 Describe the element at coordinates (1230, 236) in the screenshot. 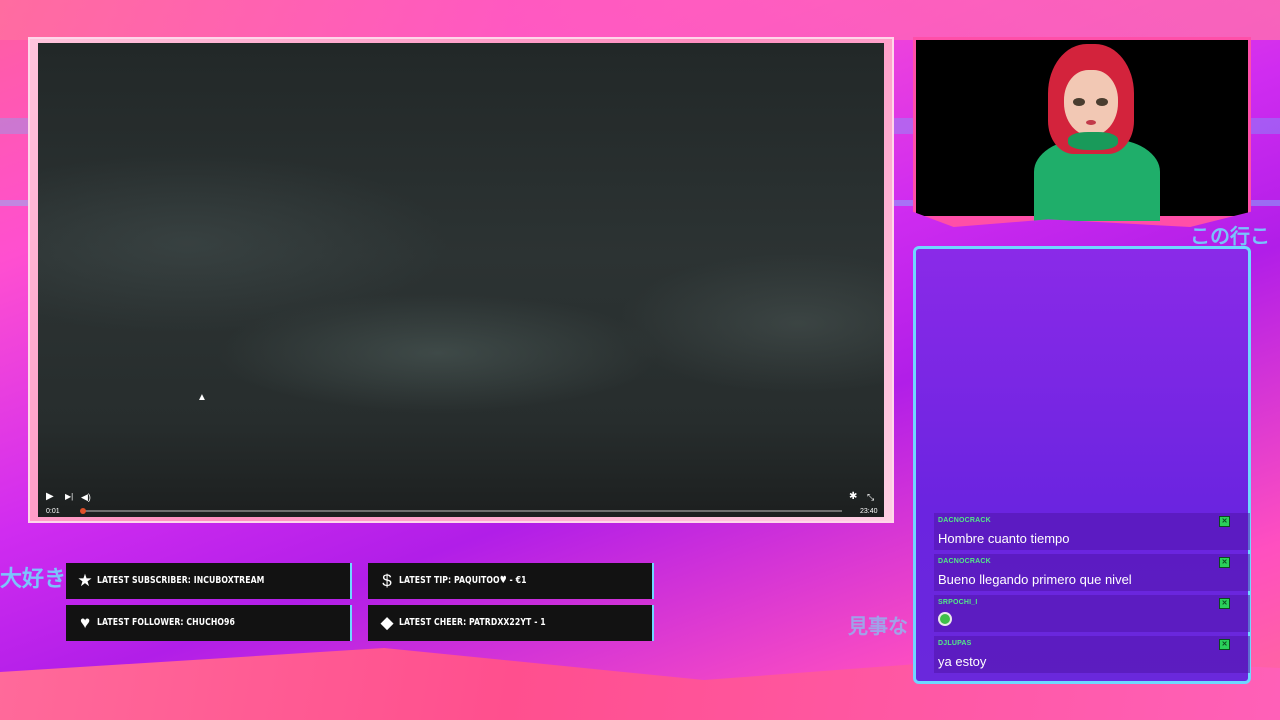

I see `decor-text-right-top: この行こ` at that location.